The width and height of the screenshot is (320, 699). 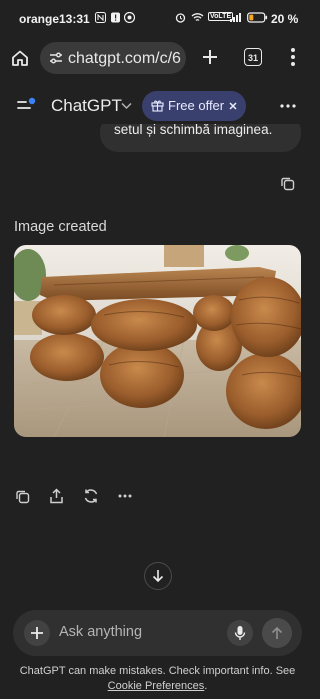 What do you see at coordinates (60, 227) in the screenshot?
I see `image-created-label: Image created` at bounding box center [60, 227].